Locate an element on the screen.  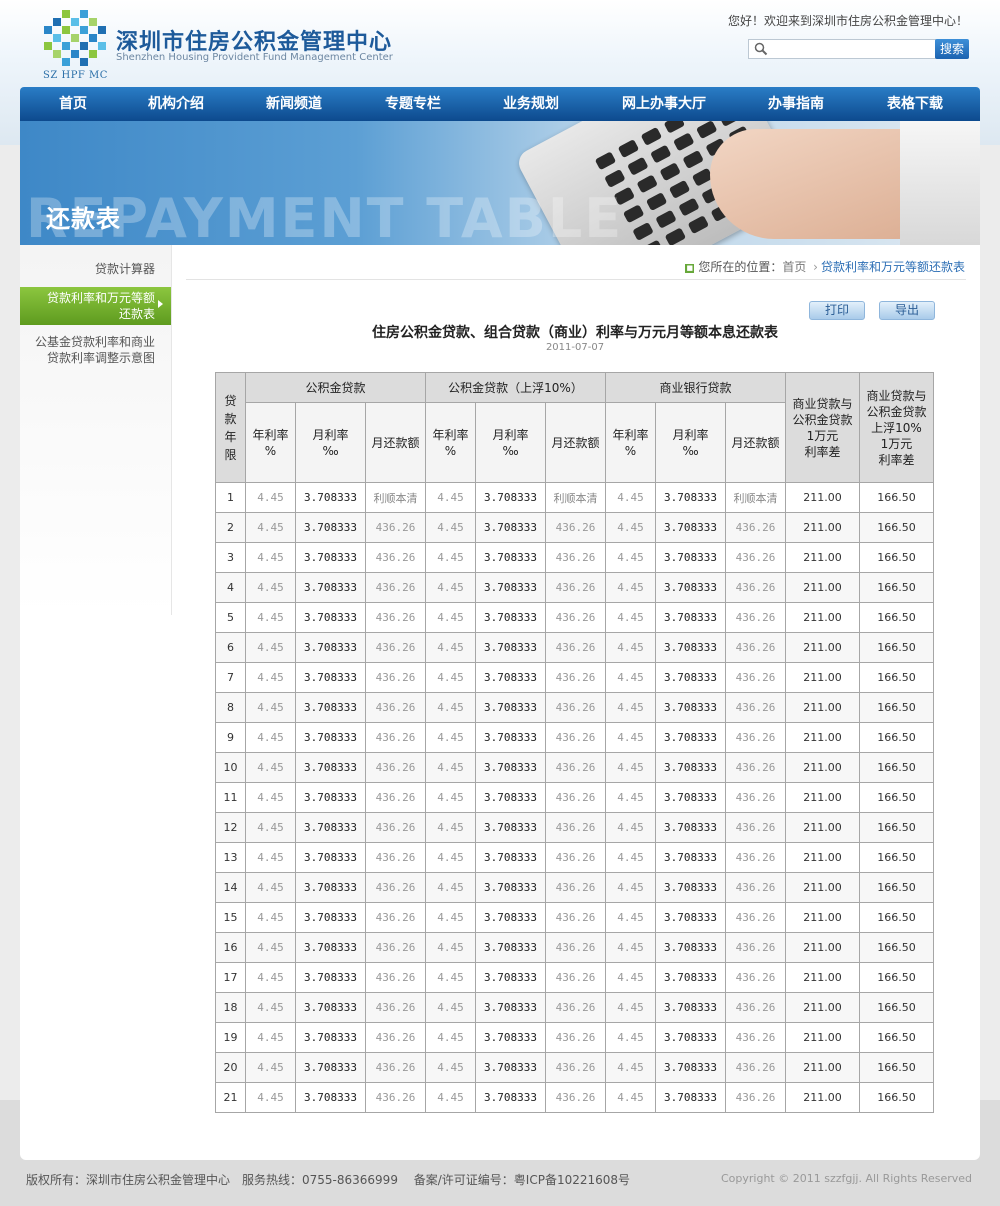
sidebar-item-label: 贷款计算器 is located at coordinates (124, 269).